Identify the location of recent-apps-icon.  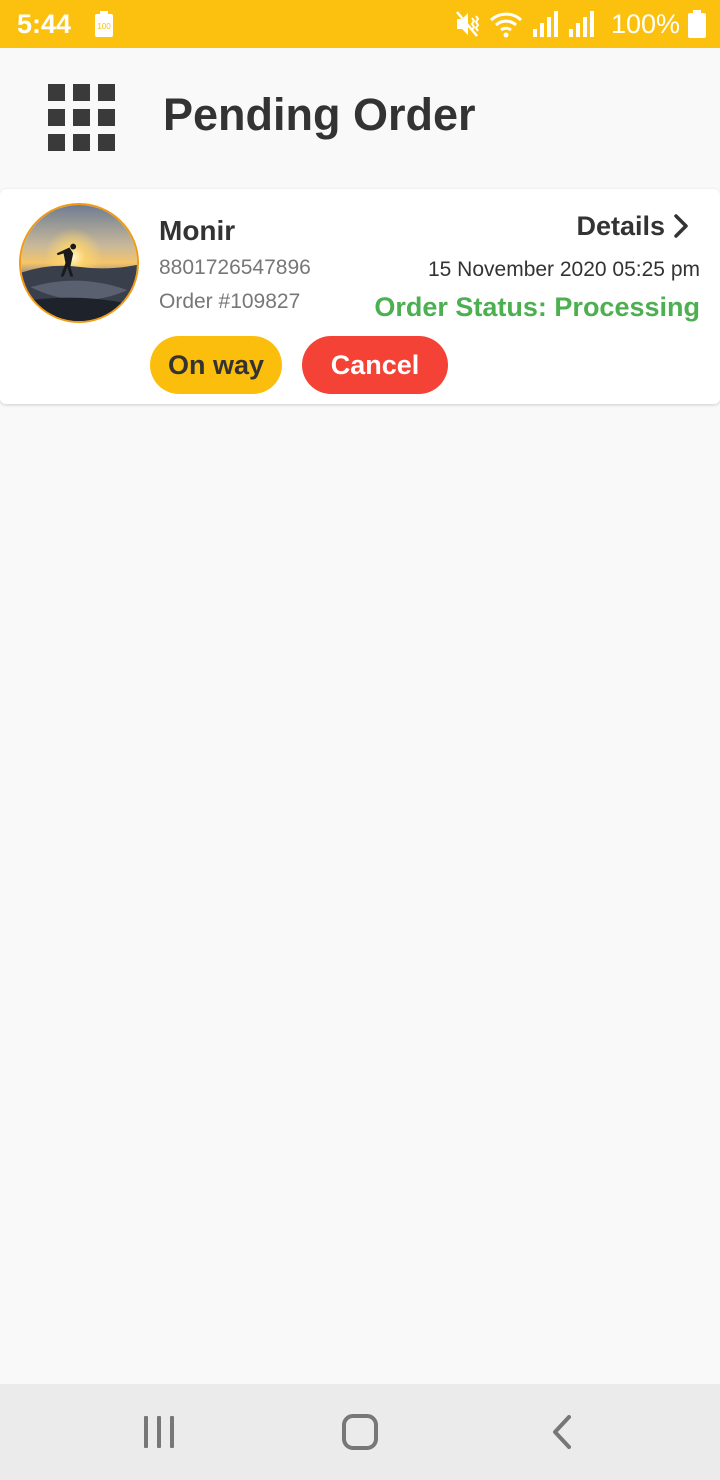
(159, 1432).